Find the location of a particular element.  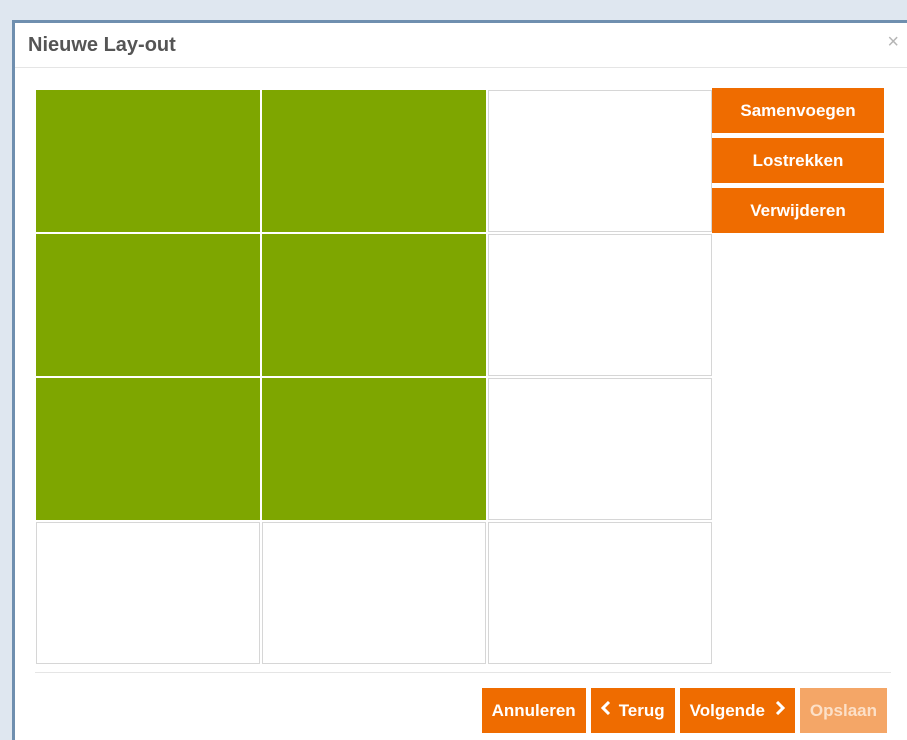

cancel-button-label: Annuleren is located at coordinates (533, 710).